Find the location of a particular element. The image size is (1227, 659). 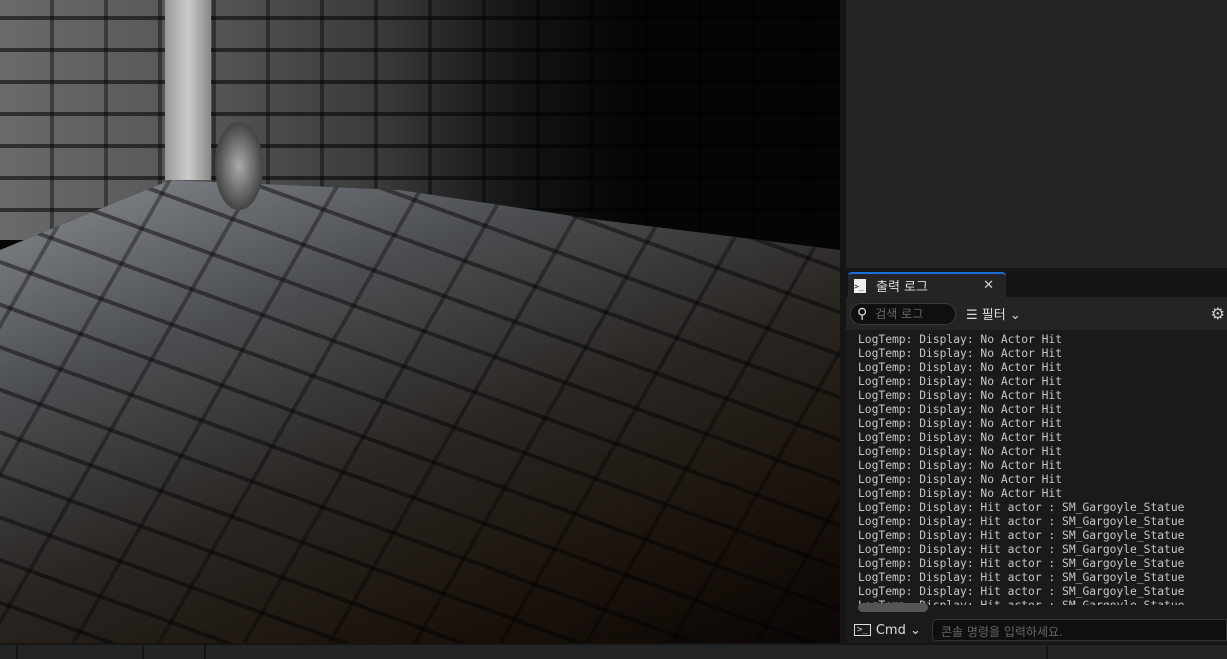

gear-icon: ⚙ is located at coordinates (1218, 313).